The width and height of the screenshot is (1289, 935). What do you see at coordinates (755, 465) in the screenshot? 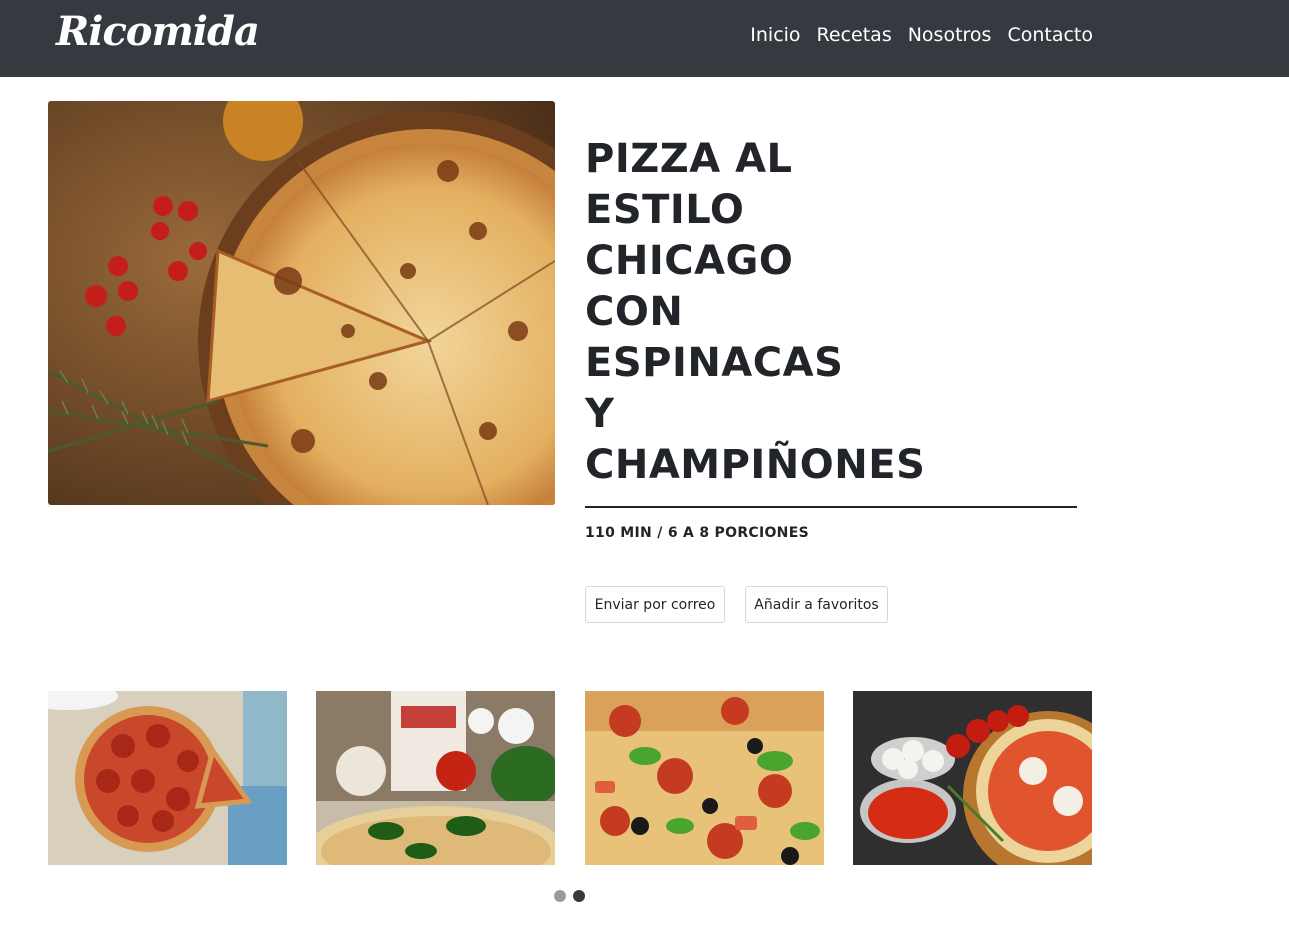
I see `recipe-title-line: CHAMPIÑONES` at bounding box center [755, 465].